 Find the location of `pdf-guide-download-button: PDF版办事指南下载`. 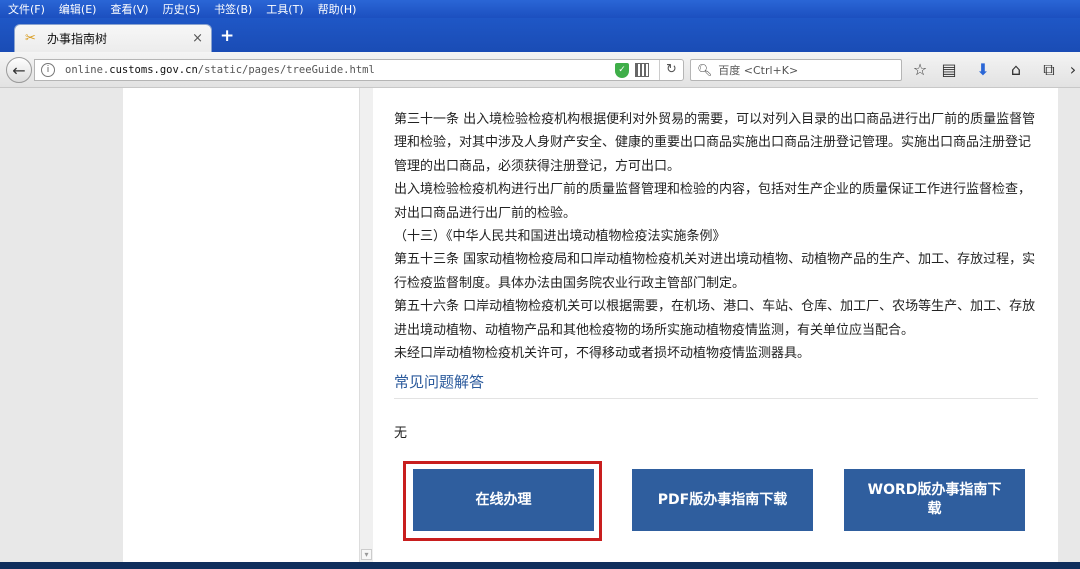

pdf-guide-download-button: PDF版办事指南下载 is located at coordinates (722, 500).